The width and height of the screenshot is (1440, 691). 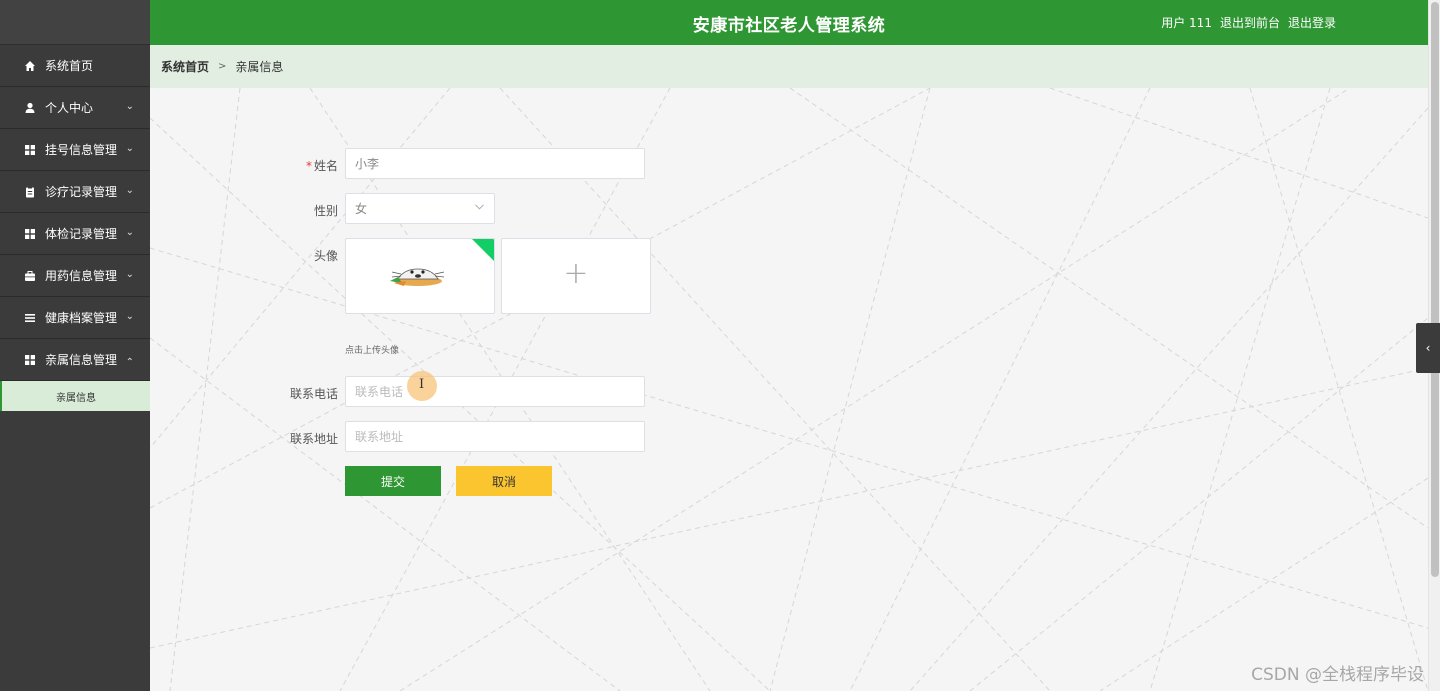 What do you see at coordinates (495, 163) in the screenshot?
I see `name-field: 小李` at bounding box center [495, 163].